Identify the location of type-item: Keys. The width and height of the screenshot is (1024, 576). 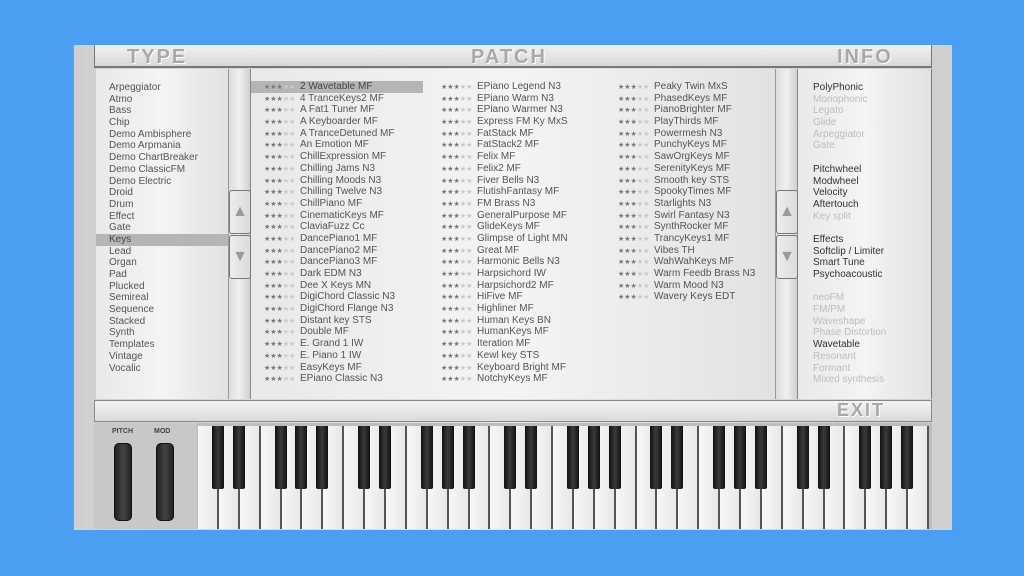
(162, 239).